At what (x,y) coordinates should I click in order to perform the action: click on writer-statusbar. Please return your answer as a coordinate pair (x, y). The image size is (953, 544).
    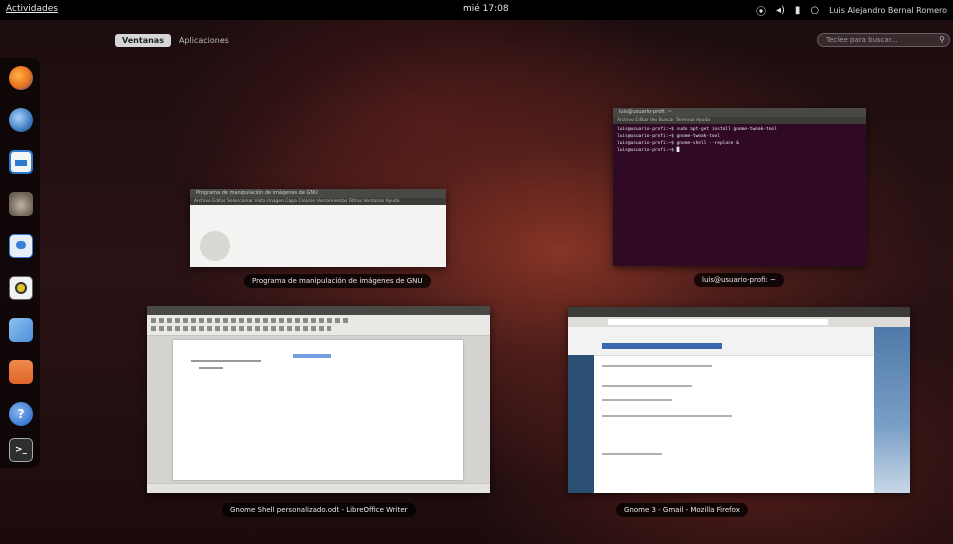
    Looking at the image, I should click on (318, 488).